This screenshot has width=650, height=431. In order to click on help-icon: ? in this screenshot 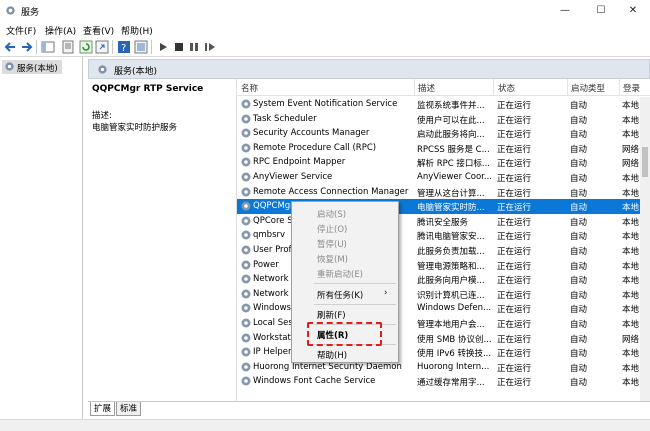, I will do `click(124, 47)`.